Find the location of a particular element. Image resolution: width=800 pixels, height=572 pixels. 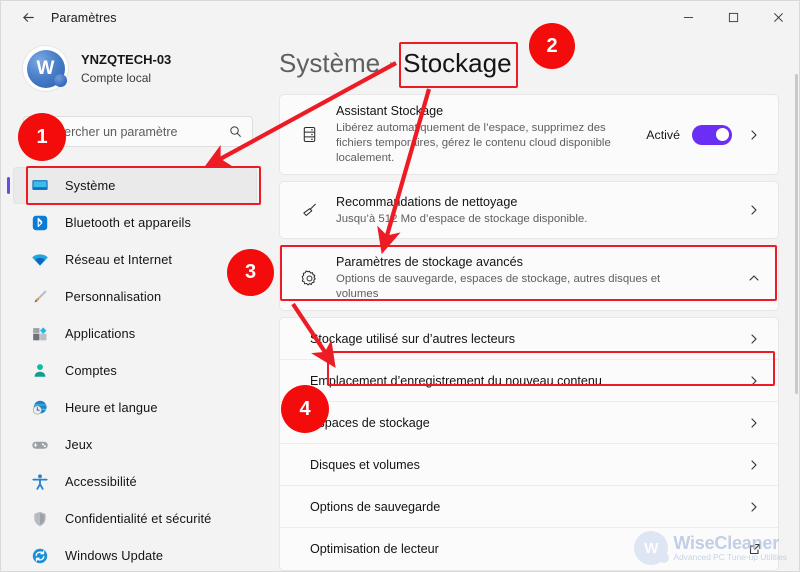

sidebar-item-label: Applications is located at coordinates (100, 333).